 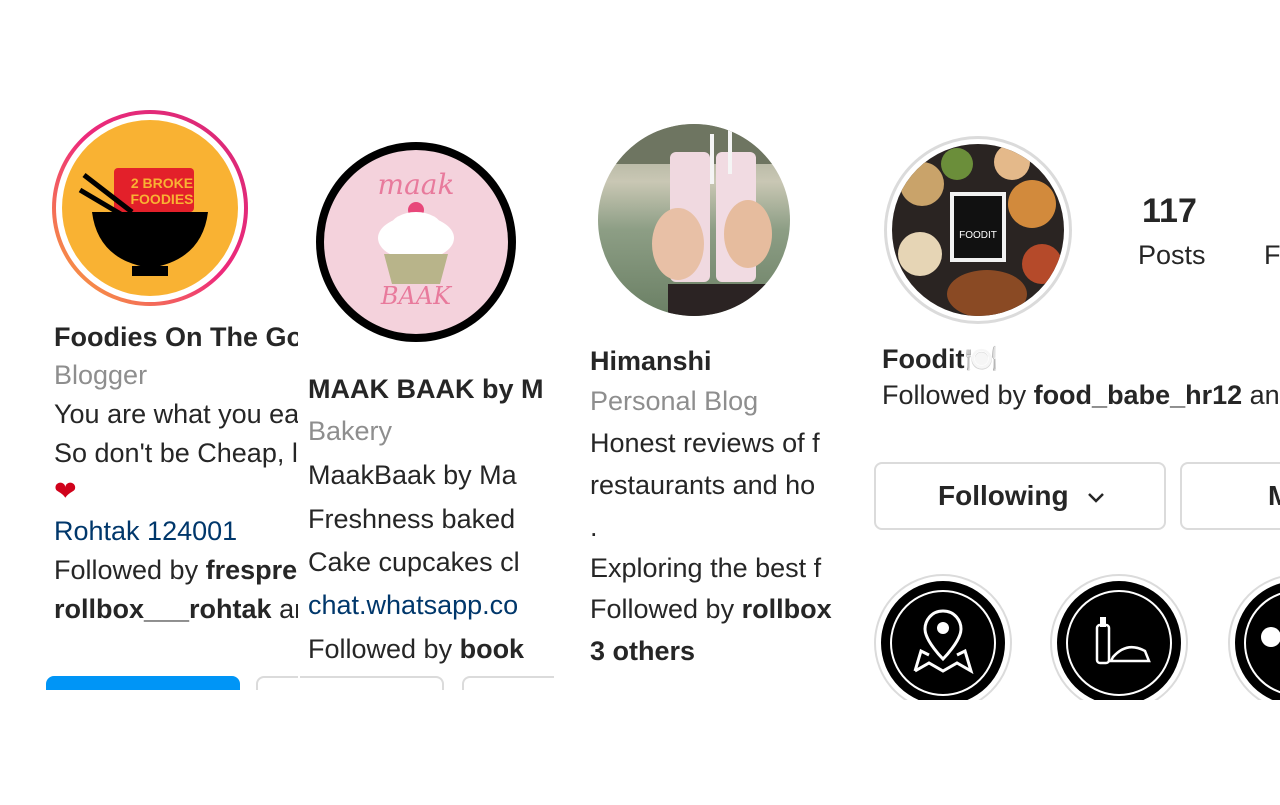 What do you see at coordinates (163, 609) in the screenshot?
I see `followed-user: rollbox___rohtak` at bounding box center [163, 609].